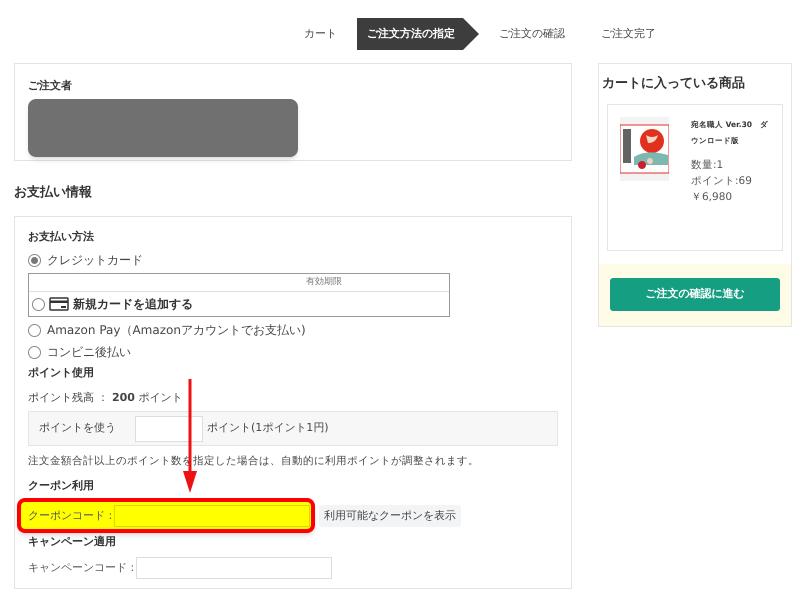  I want to click on checkout-step: ご注文完了, so click(628, 34).